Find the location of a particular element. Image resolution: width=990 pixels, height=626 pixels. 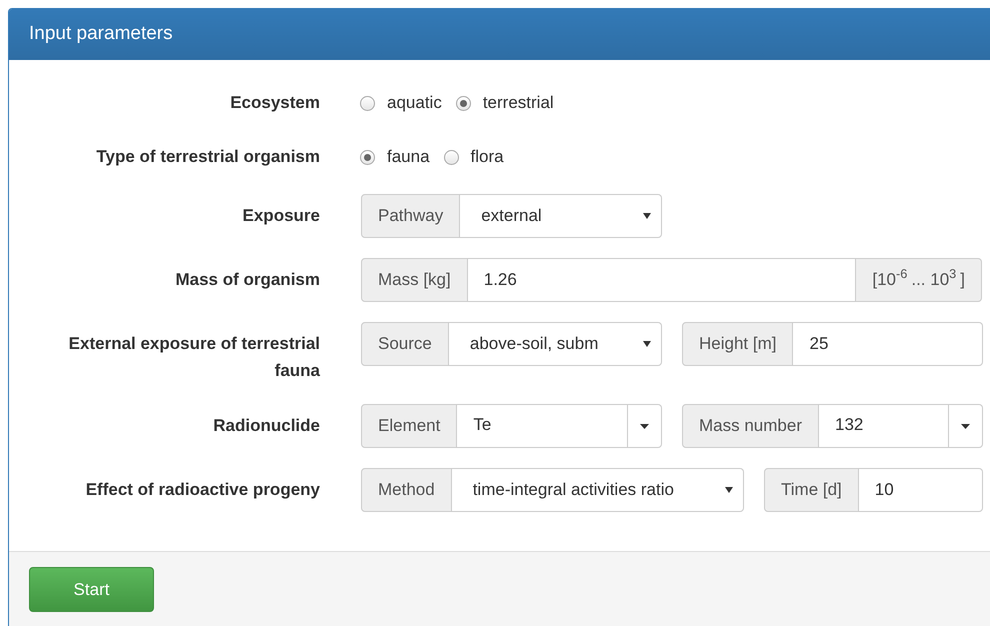

input-addon: Method is located at coordinates (406, 490).